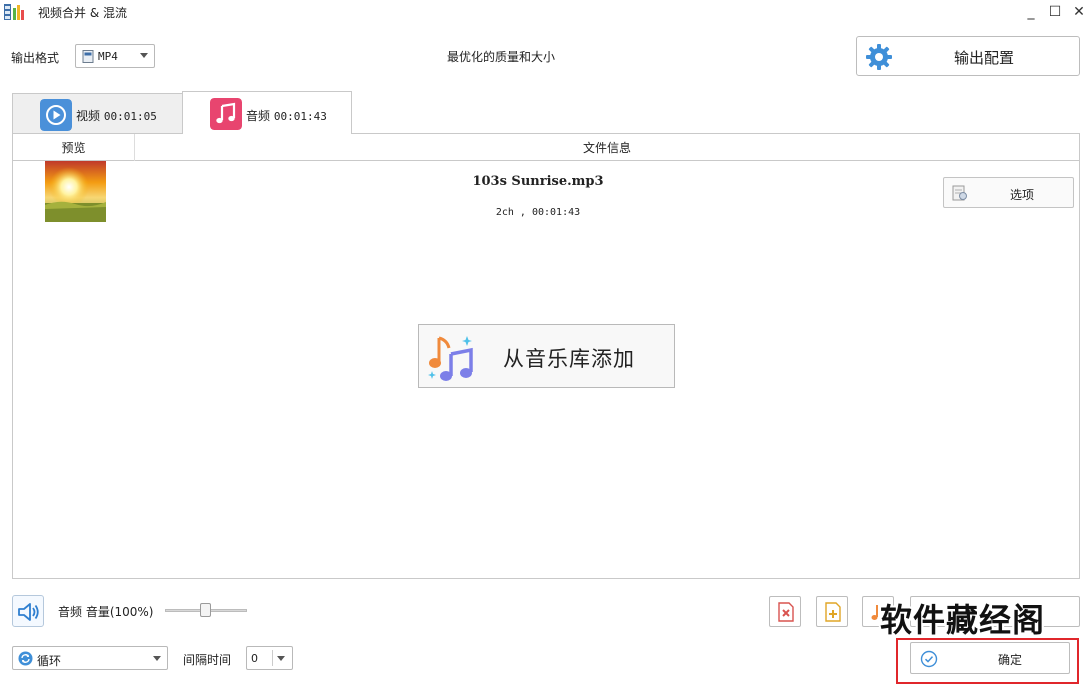 This screenshot has width=1091, height=691. I want to click on add-file-icon, so click(833, 612).